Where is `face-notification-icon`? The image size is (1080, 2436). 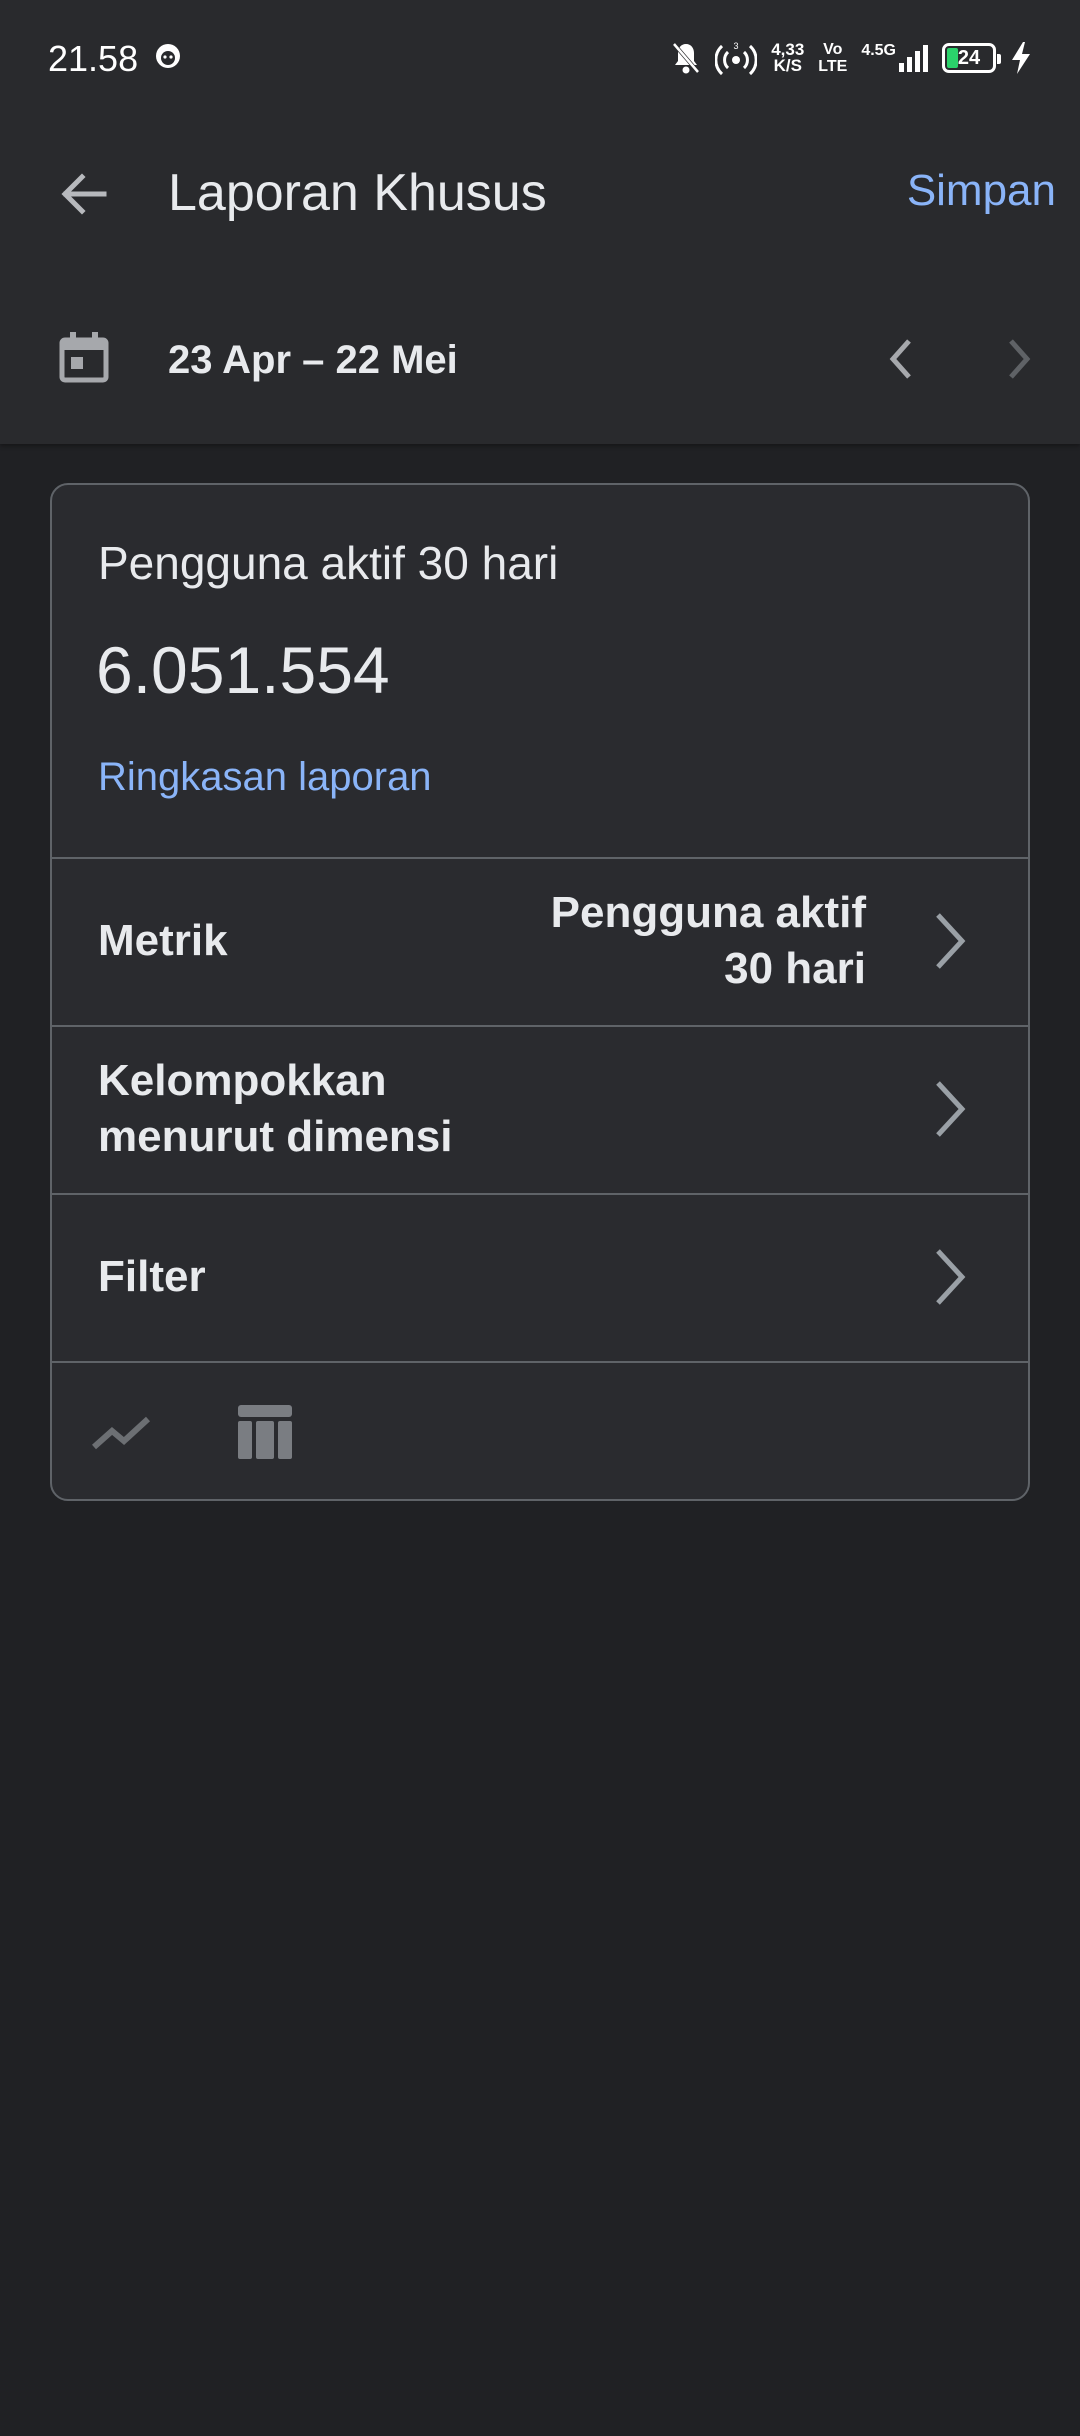 face-notification-icon is located at coordinates (168, 56).